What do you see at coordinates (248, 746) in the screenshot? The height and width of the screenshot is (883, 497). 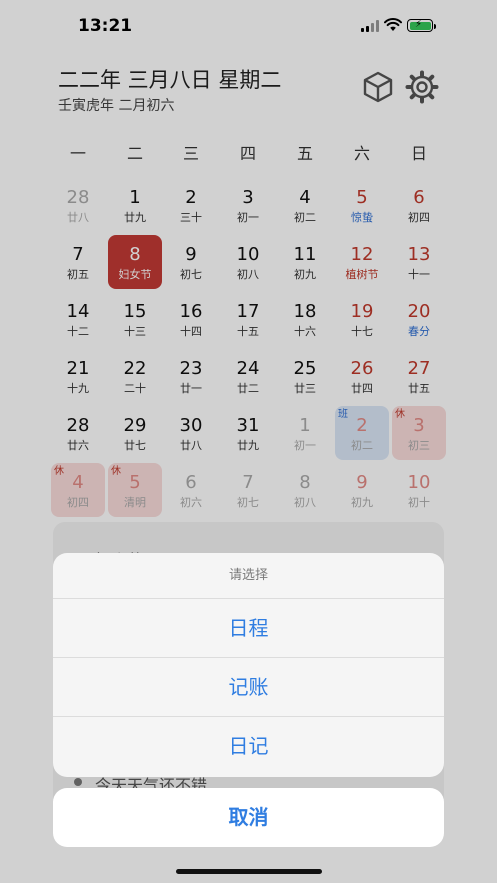 I see `diary-option-button: 日记` at bounding box center [248, 746].